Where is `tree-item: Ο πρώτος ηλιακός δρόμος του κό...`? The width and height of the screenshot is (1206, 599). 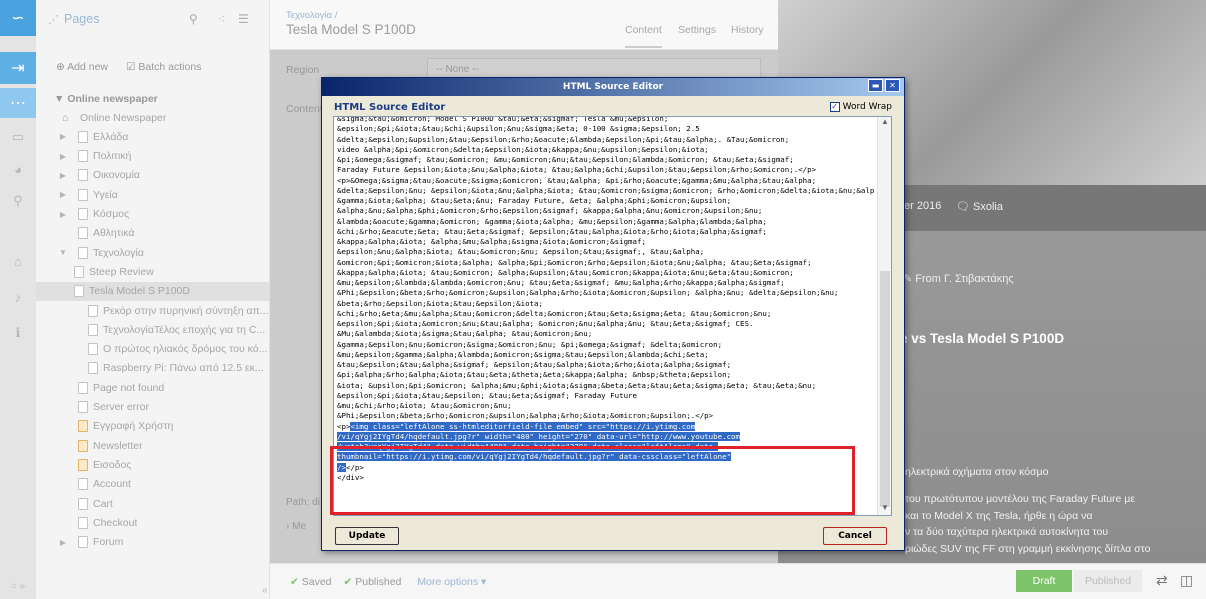
tree-item: Ο πρώτος ηλιακός δρόμος του κό... is located at coordinates (153, 349).